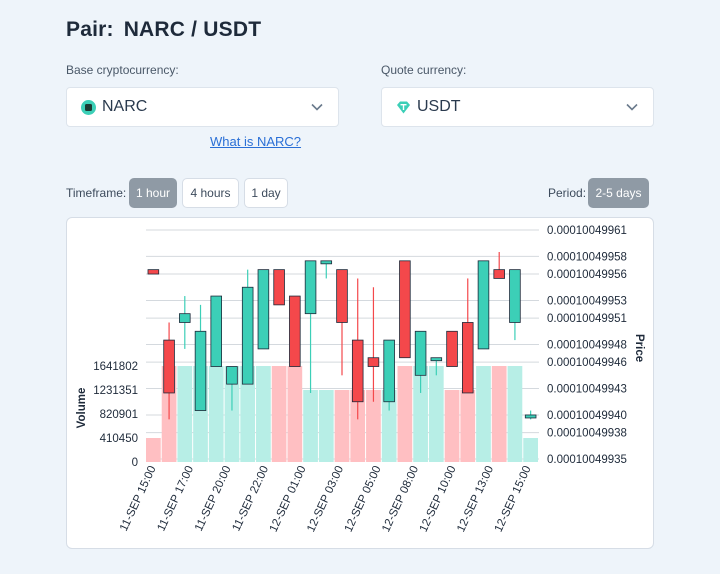  I want to click on volume-axis-label: Volume, so click(82, 408).